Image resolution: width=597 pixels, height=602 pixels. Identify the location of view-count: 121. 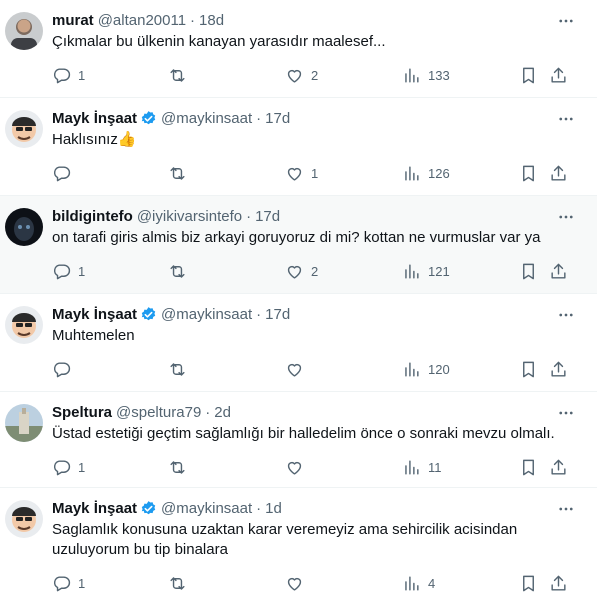
(439, 271).